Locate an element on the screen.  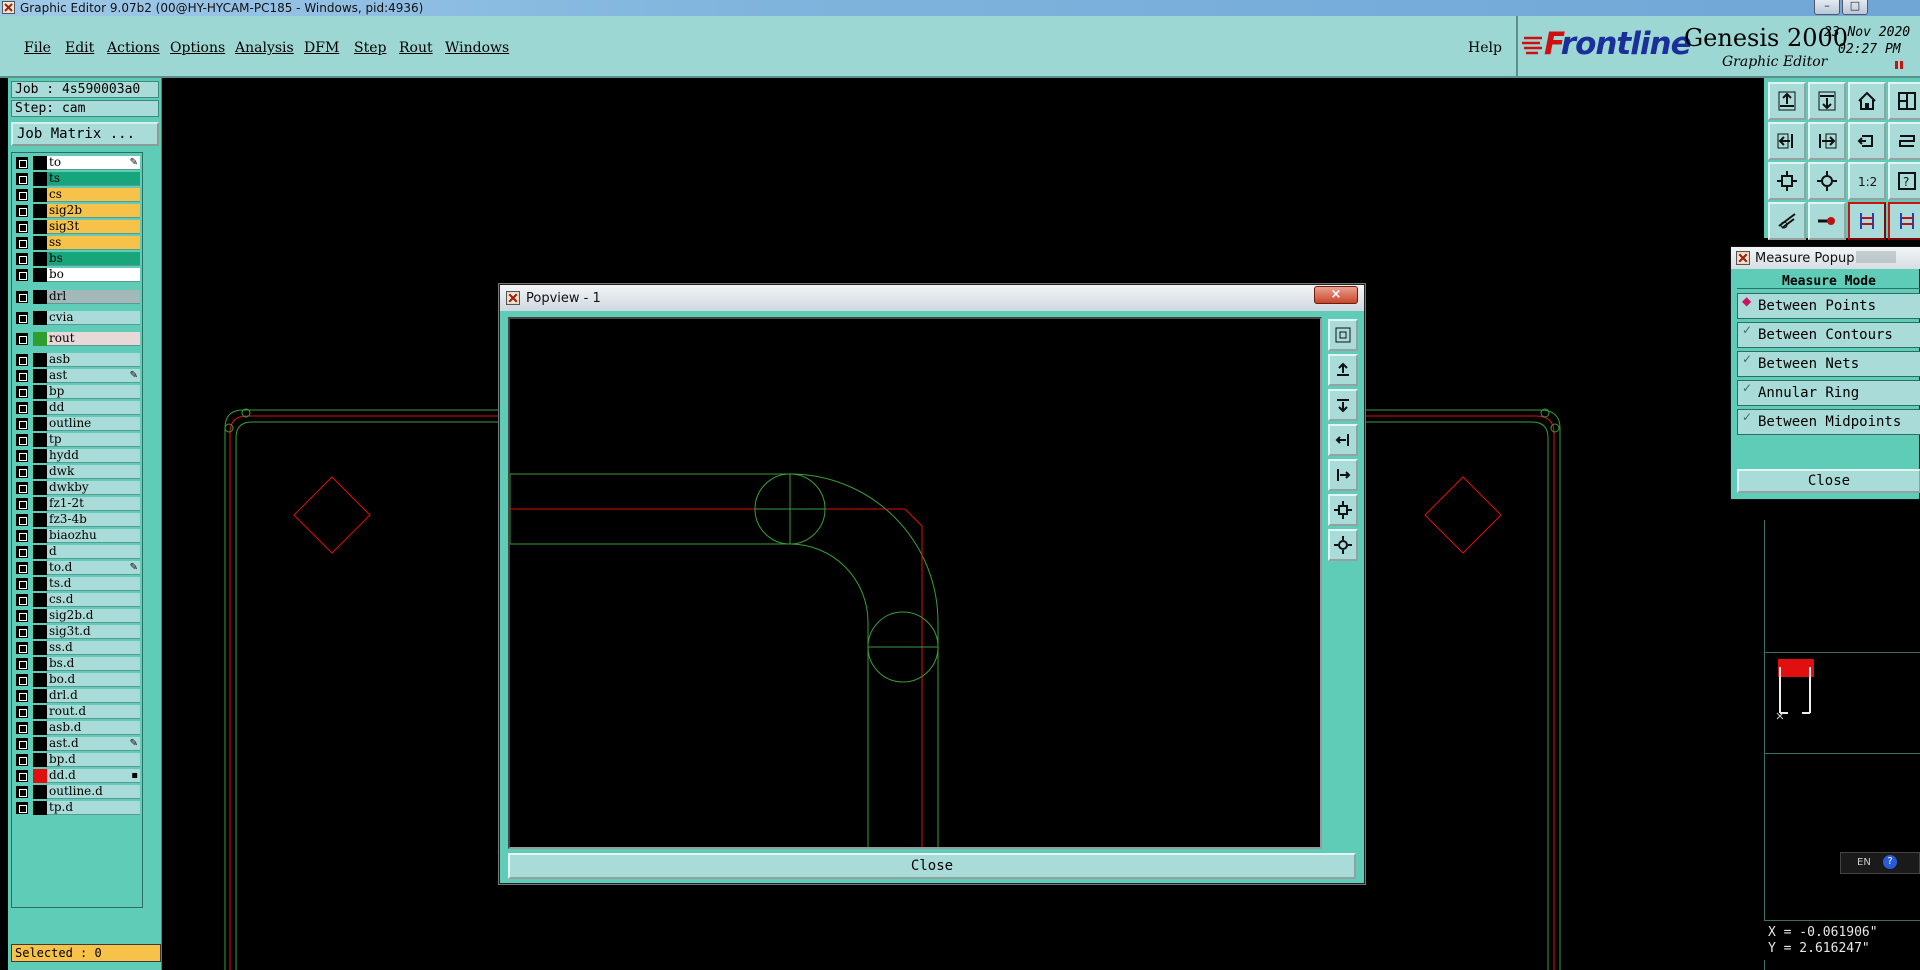
popview-zoom-center-button is located at coordinates (1343, 545).